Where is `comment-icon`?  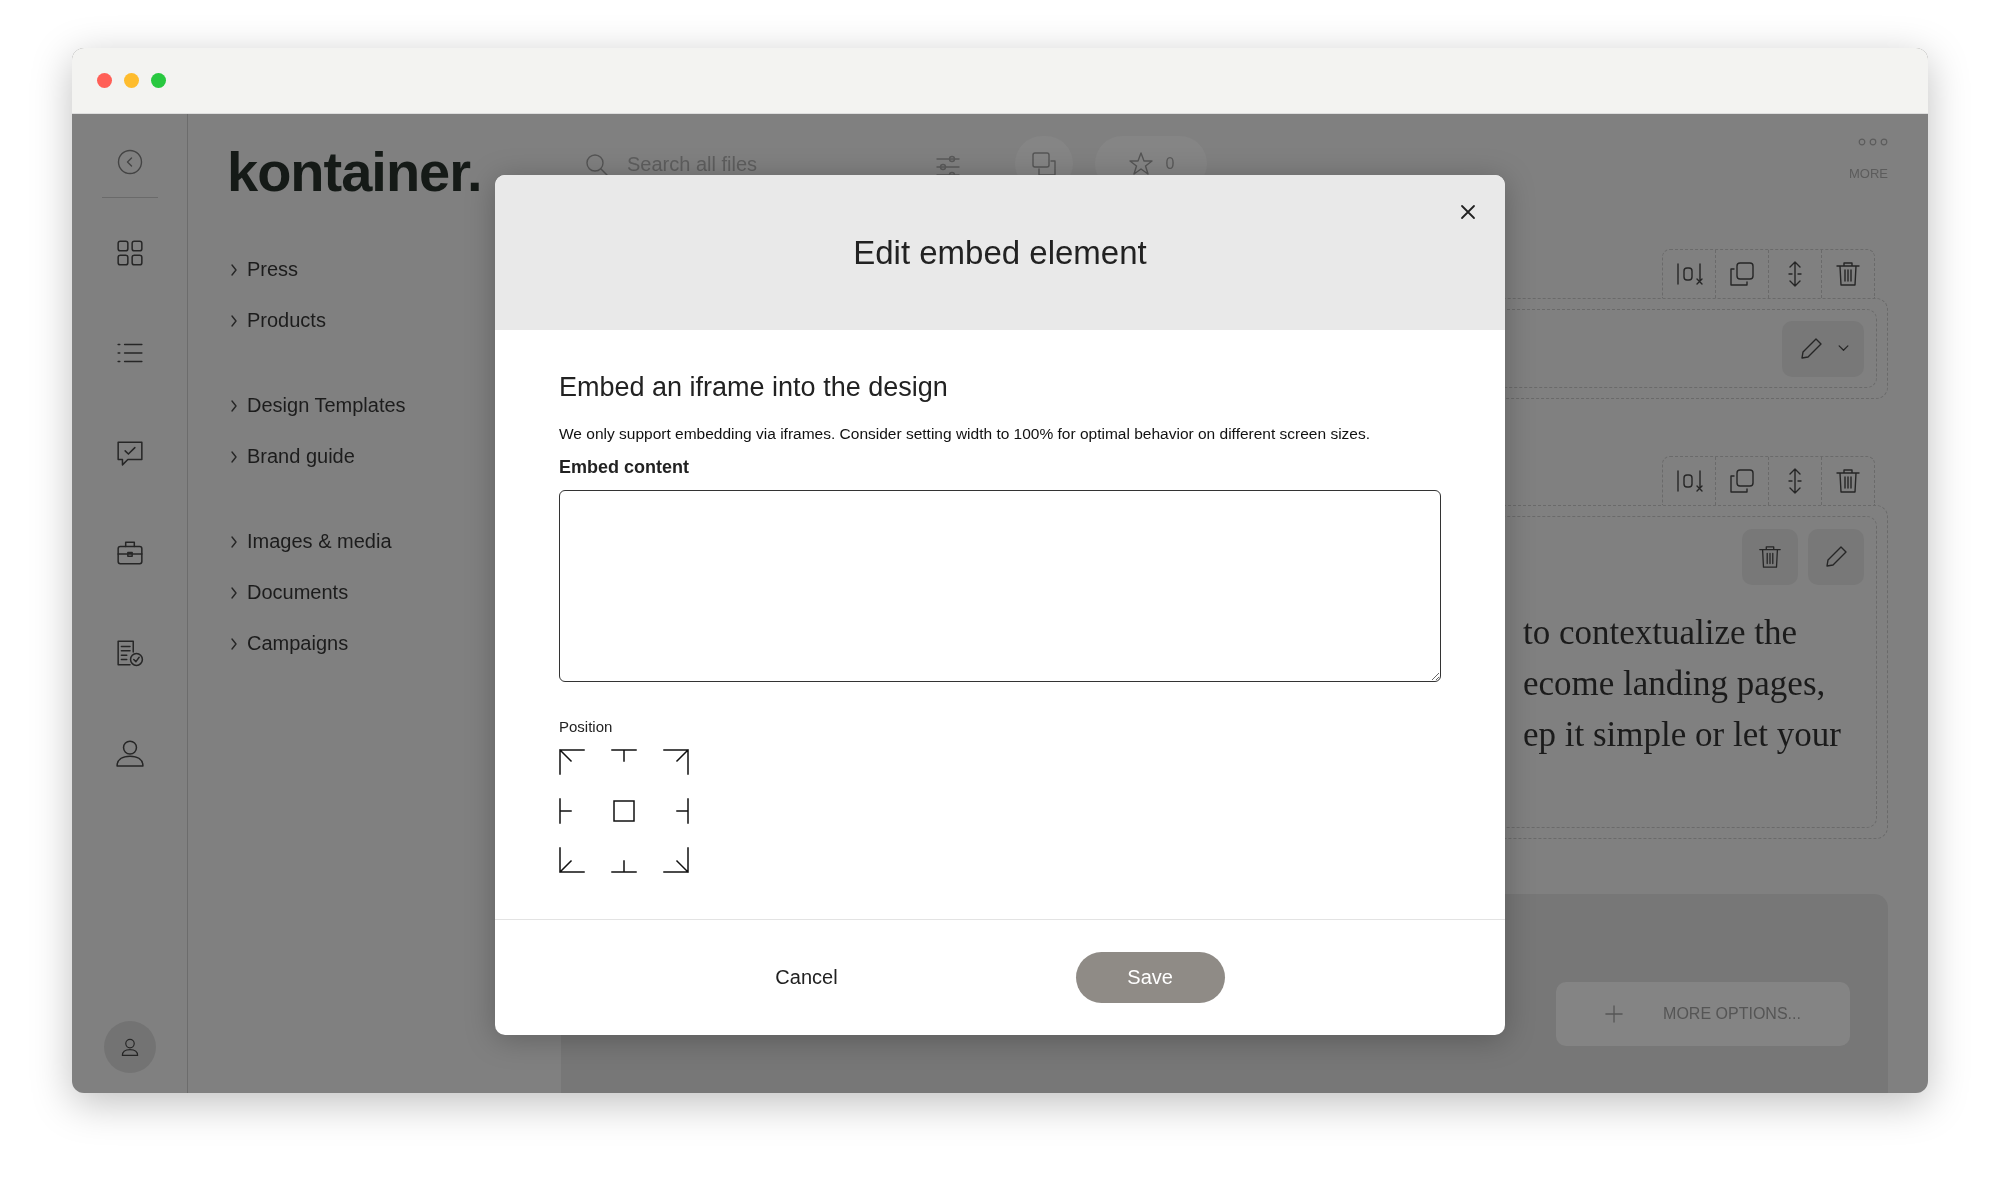 comment-icon is located at coordinates (1044, 163).